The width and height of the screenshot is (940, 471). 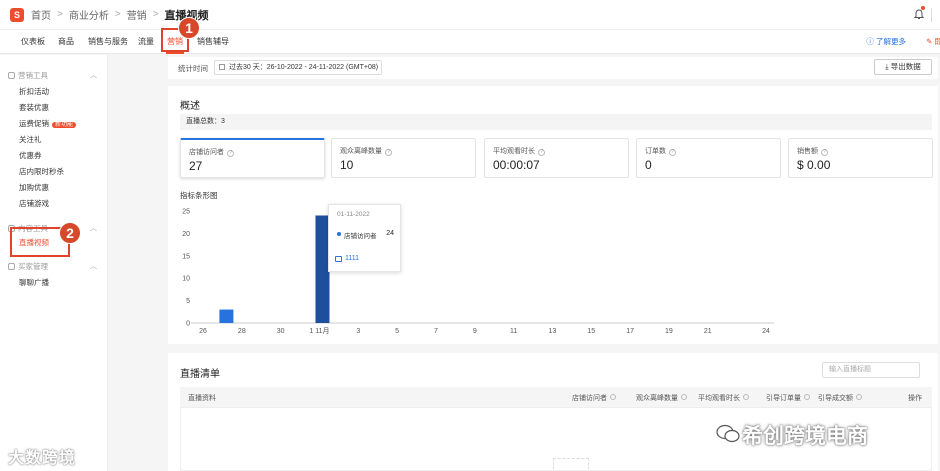 I want to click on tab-sales-coaching: 销售辅导, so click(x=213, y=42).